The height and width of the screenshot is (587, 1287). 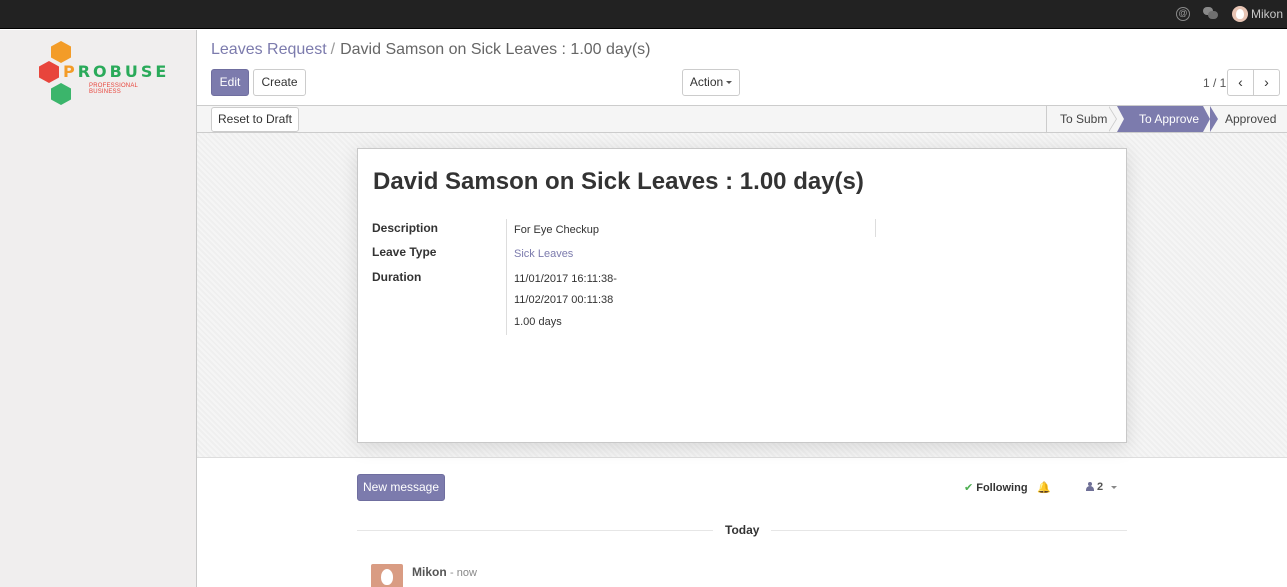 What do you see at coordinates (1002, 488) in the screenshot?
I see `following-label: Following` at bounding box center [1002, 488].